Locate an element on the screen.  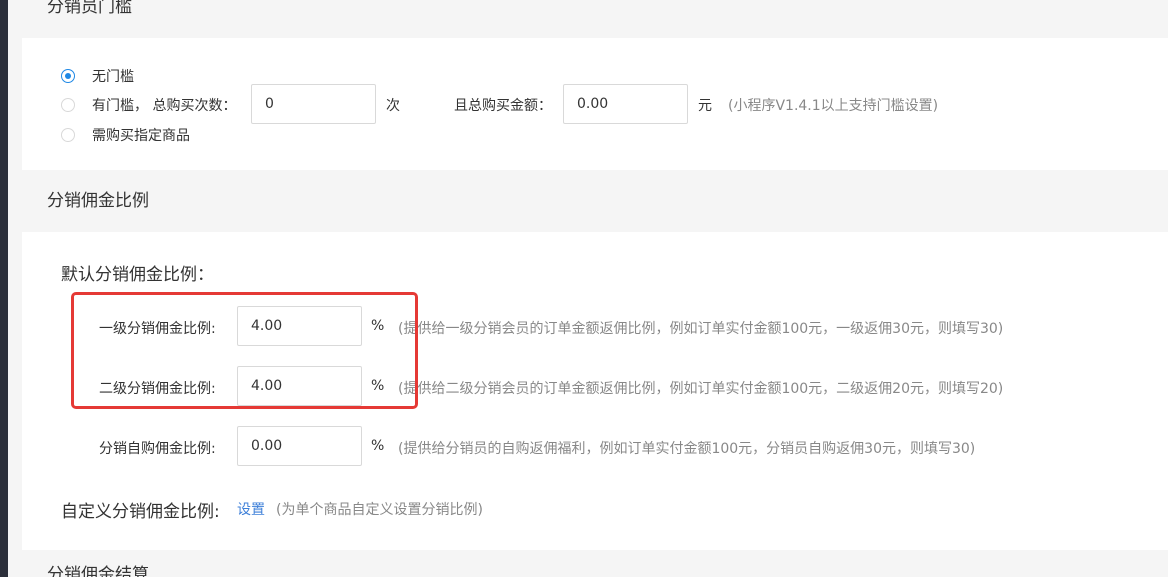
commission-section-header: 分销佣金比例 is located at coordinates (595, 201).